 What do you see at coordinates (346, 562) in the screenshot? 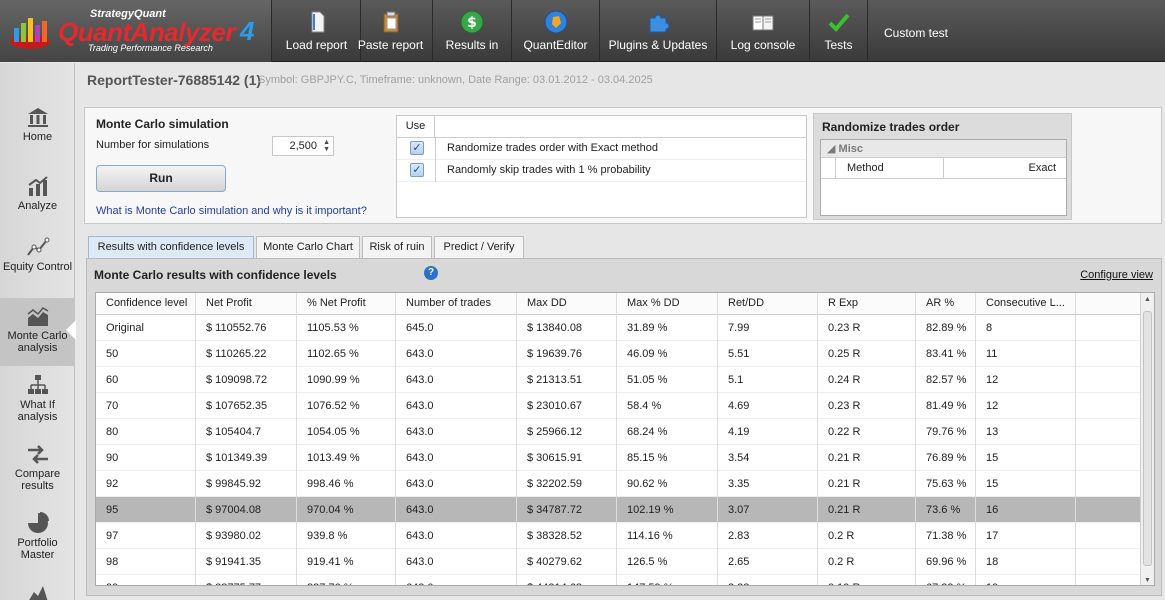
I see `table-cell: 919.41 %` at bounding box center [346, 562].